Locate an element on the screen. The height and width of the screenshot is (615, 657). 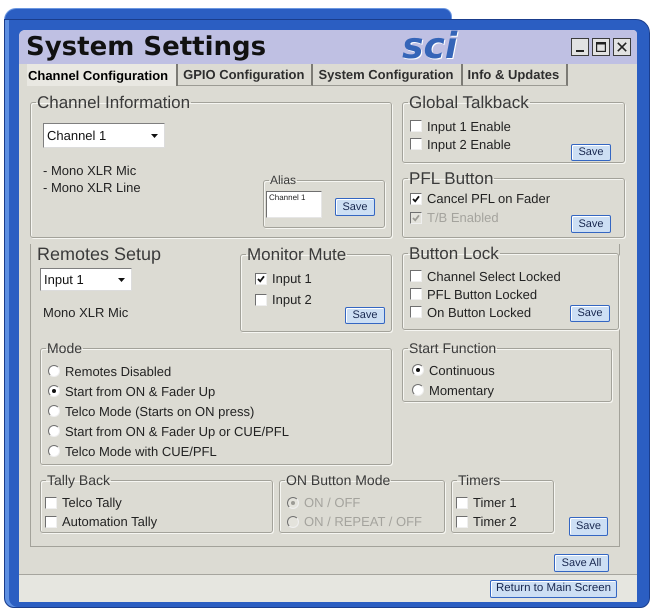
group-title: Timers is located at coordinates (479, 480).